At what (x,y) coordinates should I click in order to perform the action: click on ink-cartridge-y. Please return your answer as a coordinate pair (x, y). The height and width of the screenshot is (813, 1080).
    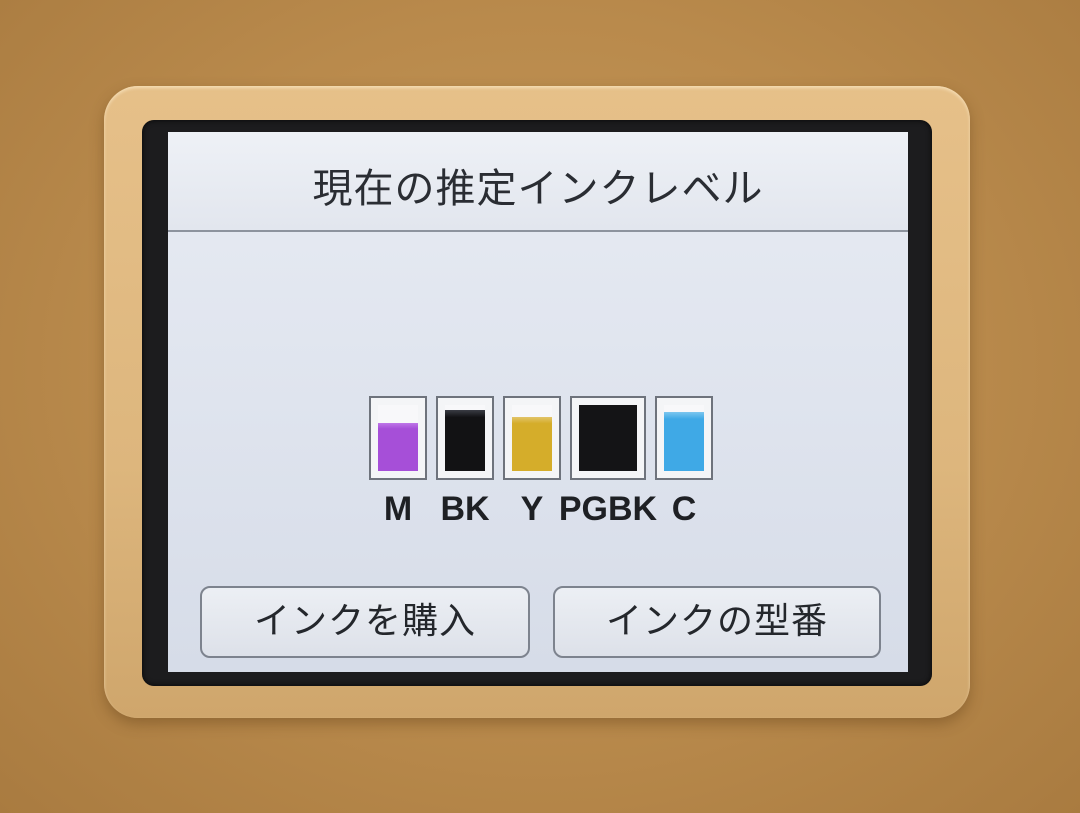
    Looking at the image, I should click on (532, 438).